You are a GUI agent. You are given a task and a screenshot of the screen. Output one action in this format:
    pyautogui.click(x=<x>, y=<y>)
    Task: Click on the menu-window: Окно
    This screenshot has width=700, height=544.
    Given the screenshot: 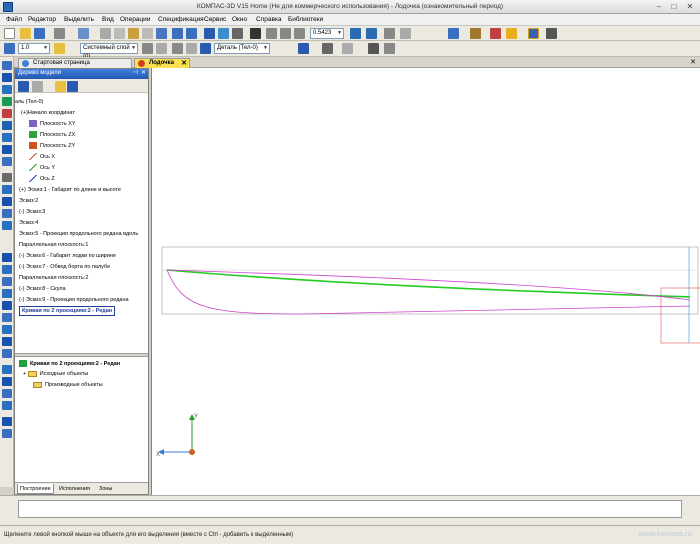 What is the action you would take?
    pyautogui.click(x=239, y=19)
    